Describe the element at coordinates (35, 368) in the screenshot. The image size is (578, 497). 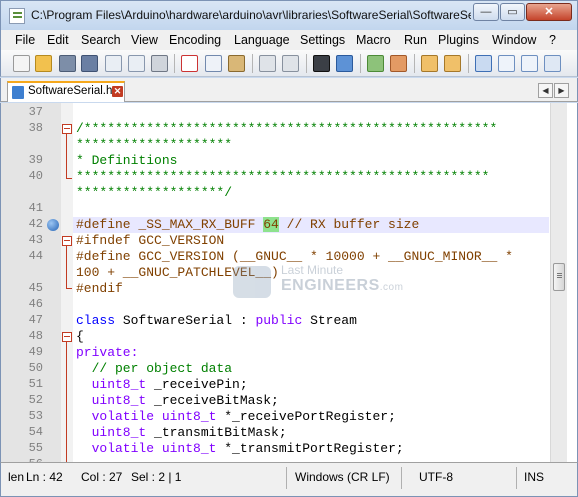
I see `line-number: 50` at that location.